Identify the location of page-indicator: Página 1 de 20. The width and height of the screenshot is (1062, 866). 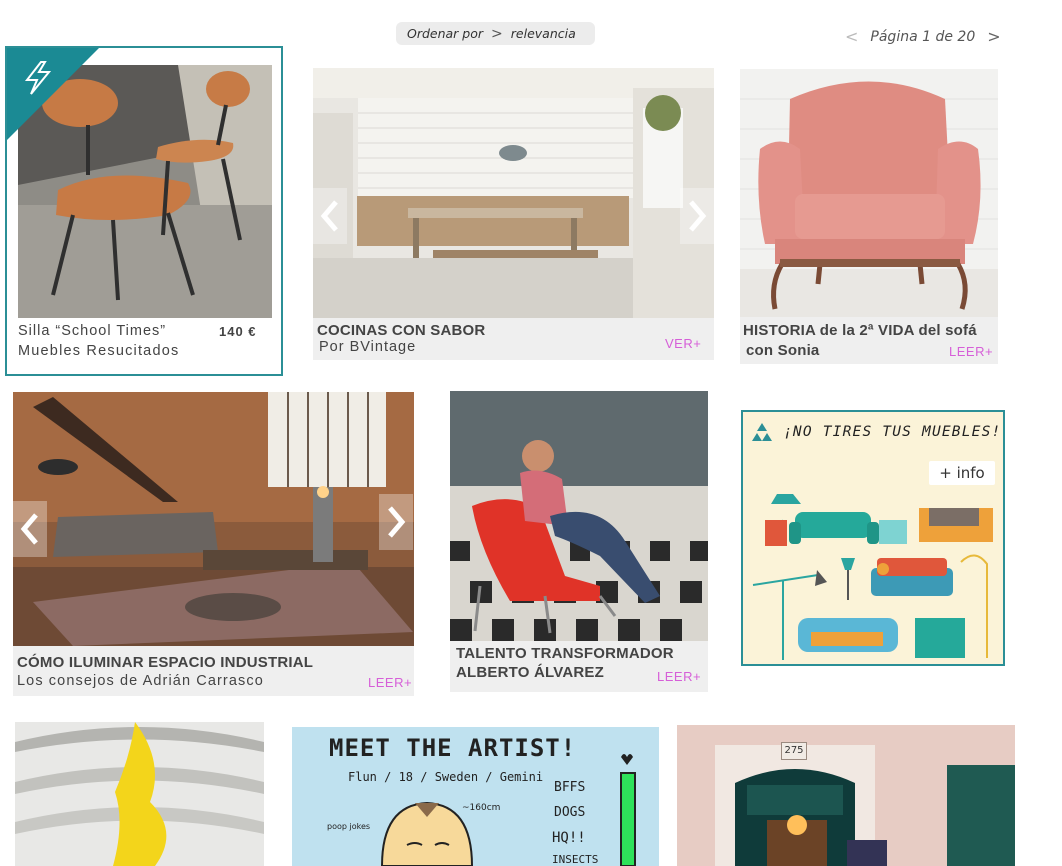
(923, 36).